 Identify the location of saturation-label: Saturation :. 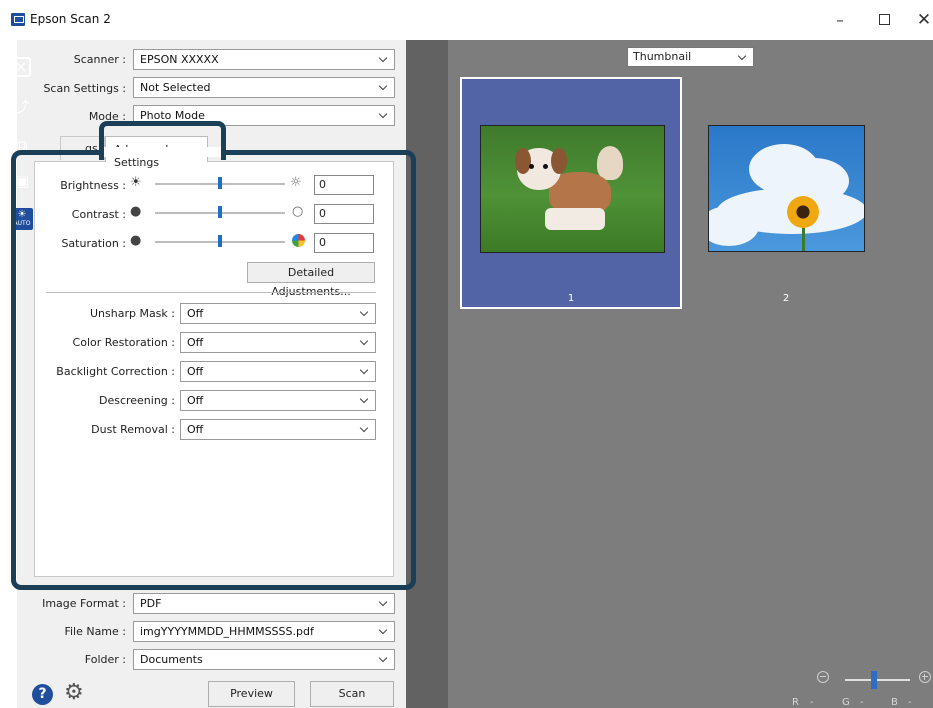
(93, 243).